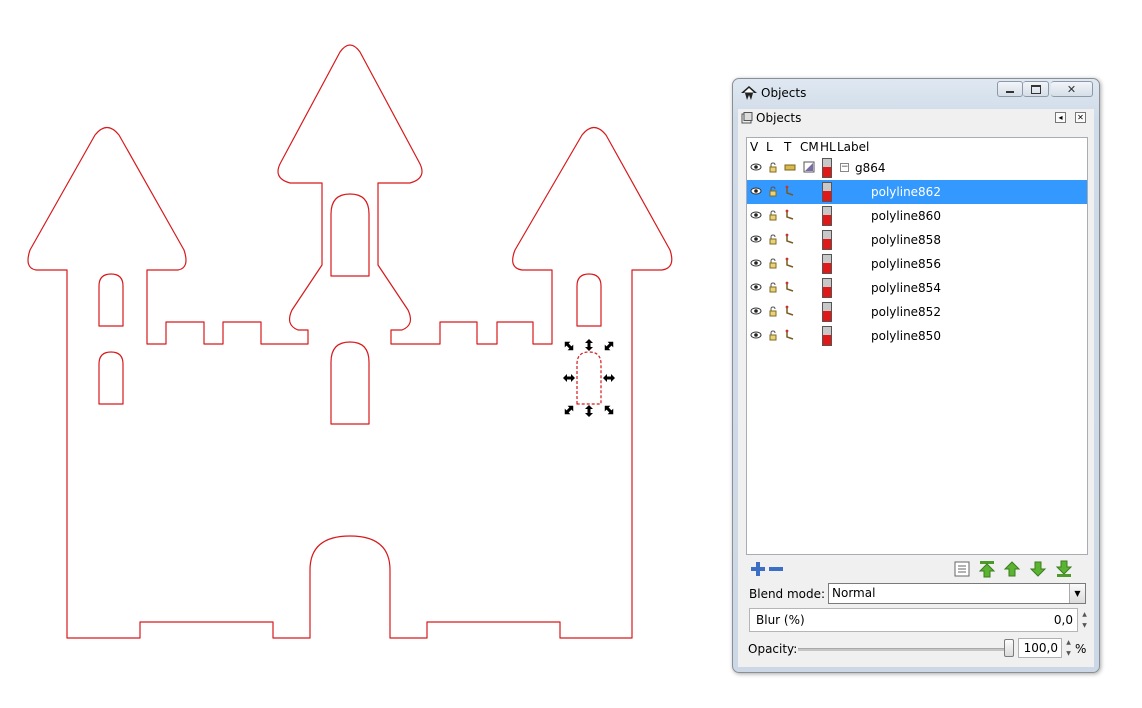  Describe the element at coordinates (853, 147) in the screenshot. I see `col-header-label: Label` at that location.